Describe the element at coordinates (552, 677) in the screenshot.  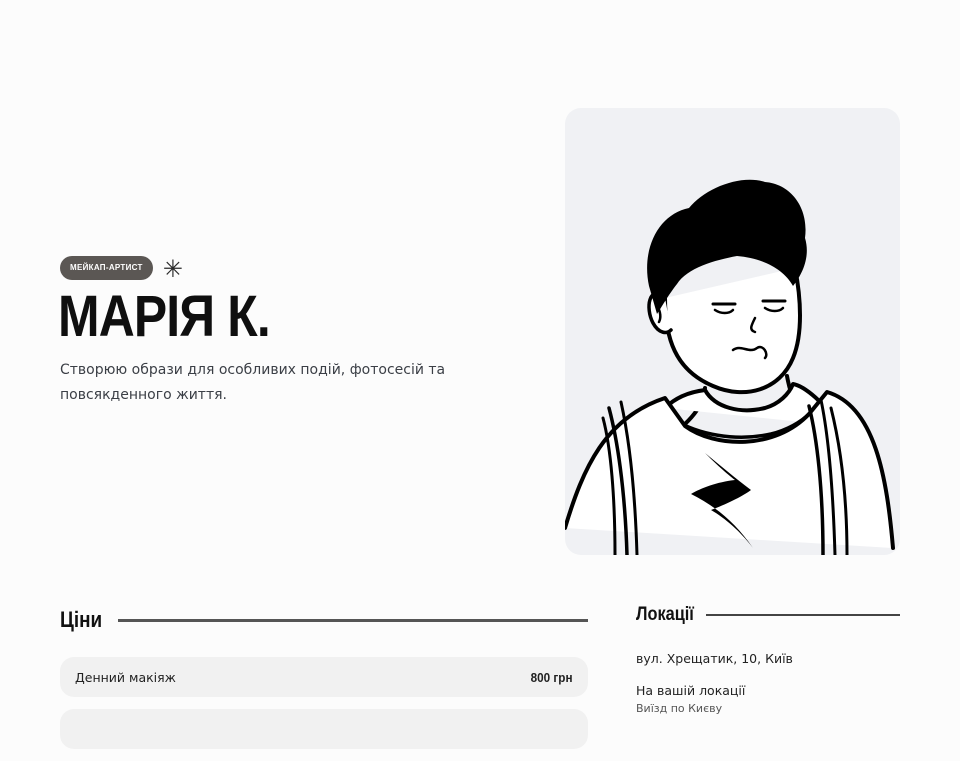
I see `price-amount: 800 грн` at that location.